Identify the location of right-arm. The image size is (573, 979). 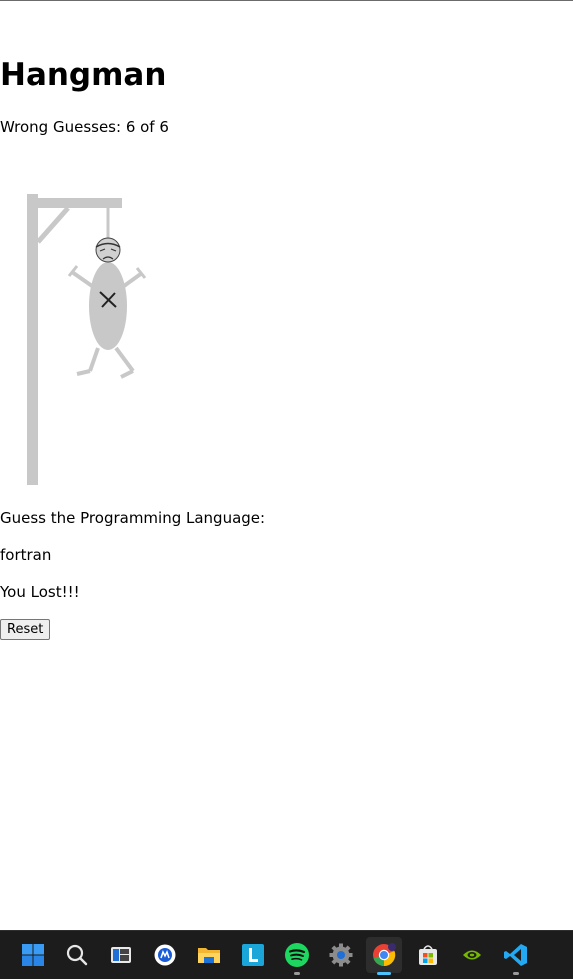
(133, 279).